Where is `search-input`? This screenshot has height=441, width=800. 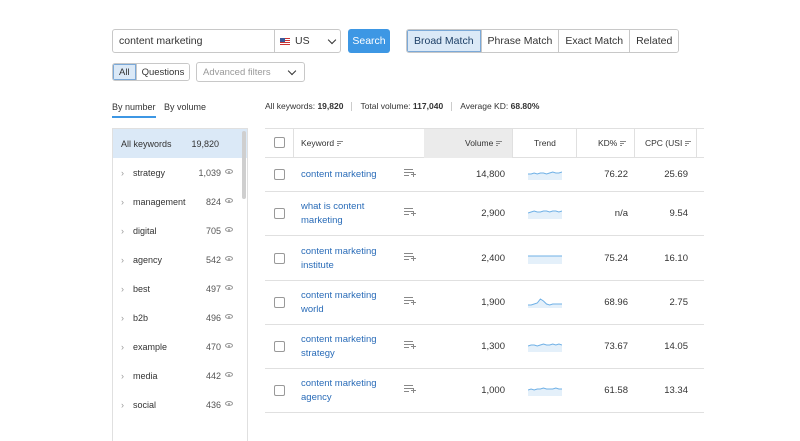
search-input is located at coordinates (193, 41).